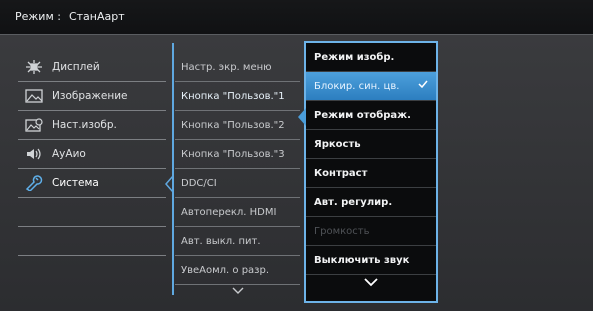  Describe the element at coordinates (371, 202) in the screenshot. I see `option-item: Авт. регулир.` at that location.